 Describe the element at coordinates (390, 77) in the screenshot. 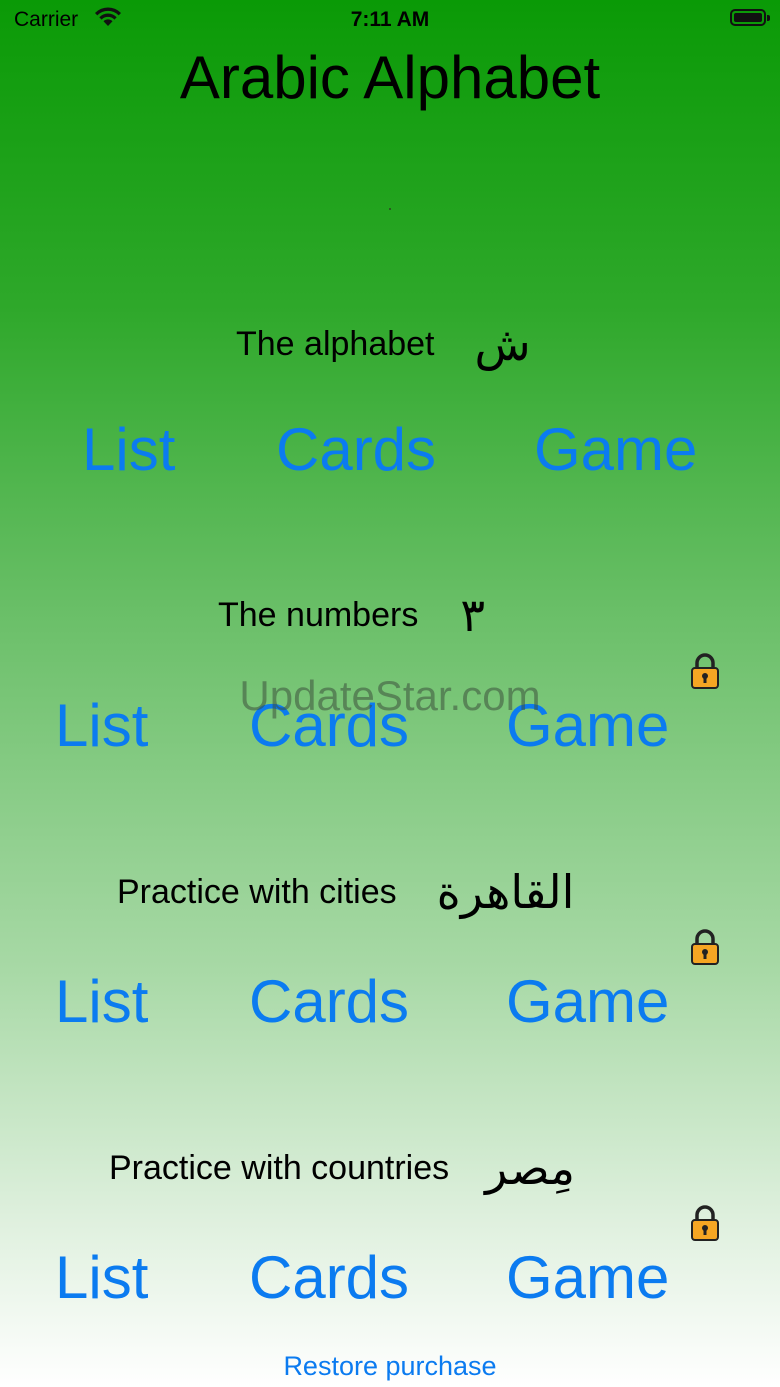

I see `page-title: Arabic Alphabet` at that location.